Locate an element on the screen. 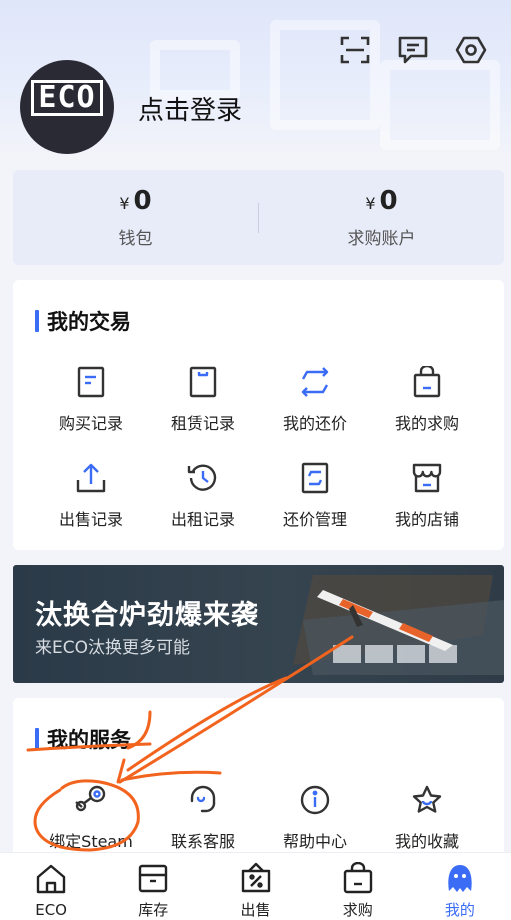 The image size is (511, 920). tab-sell: 出售 is located at coordinates (255, 886).